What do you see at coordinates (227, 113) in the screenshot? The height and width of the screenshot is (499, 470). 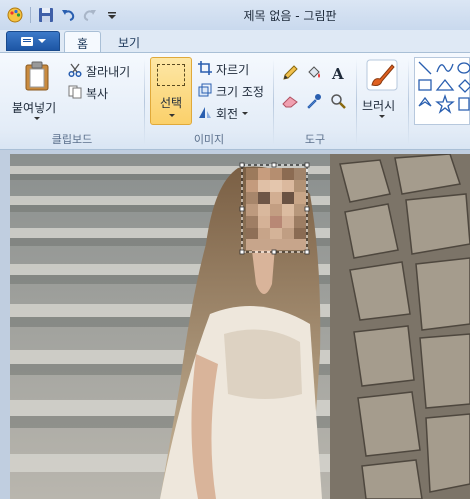 I see `rotate-label: 회전` at bounding box center [227, 113].